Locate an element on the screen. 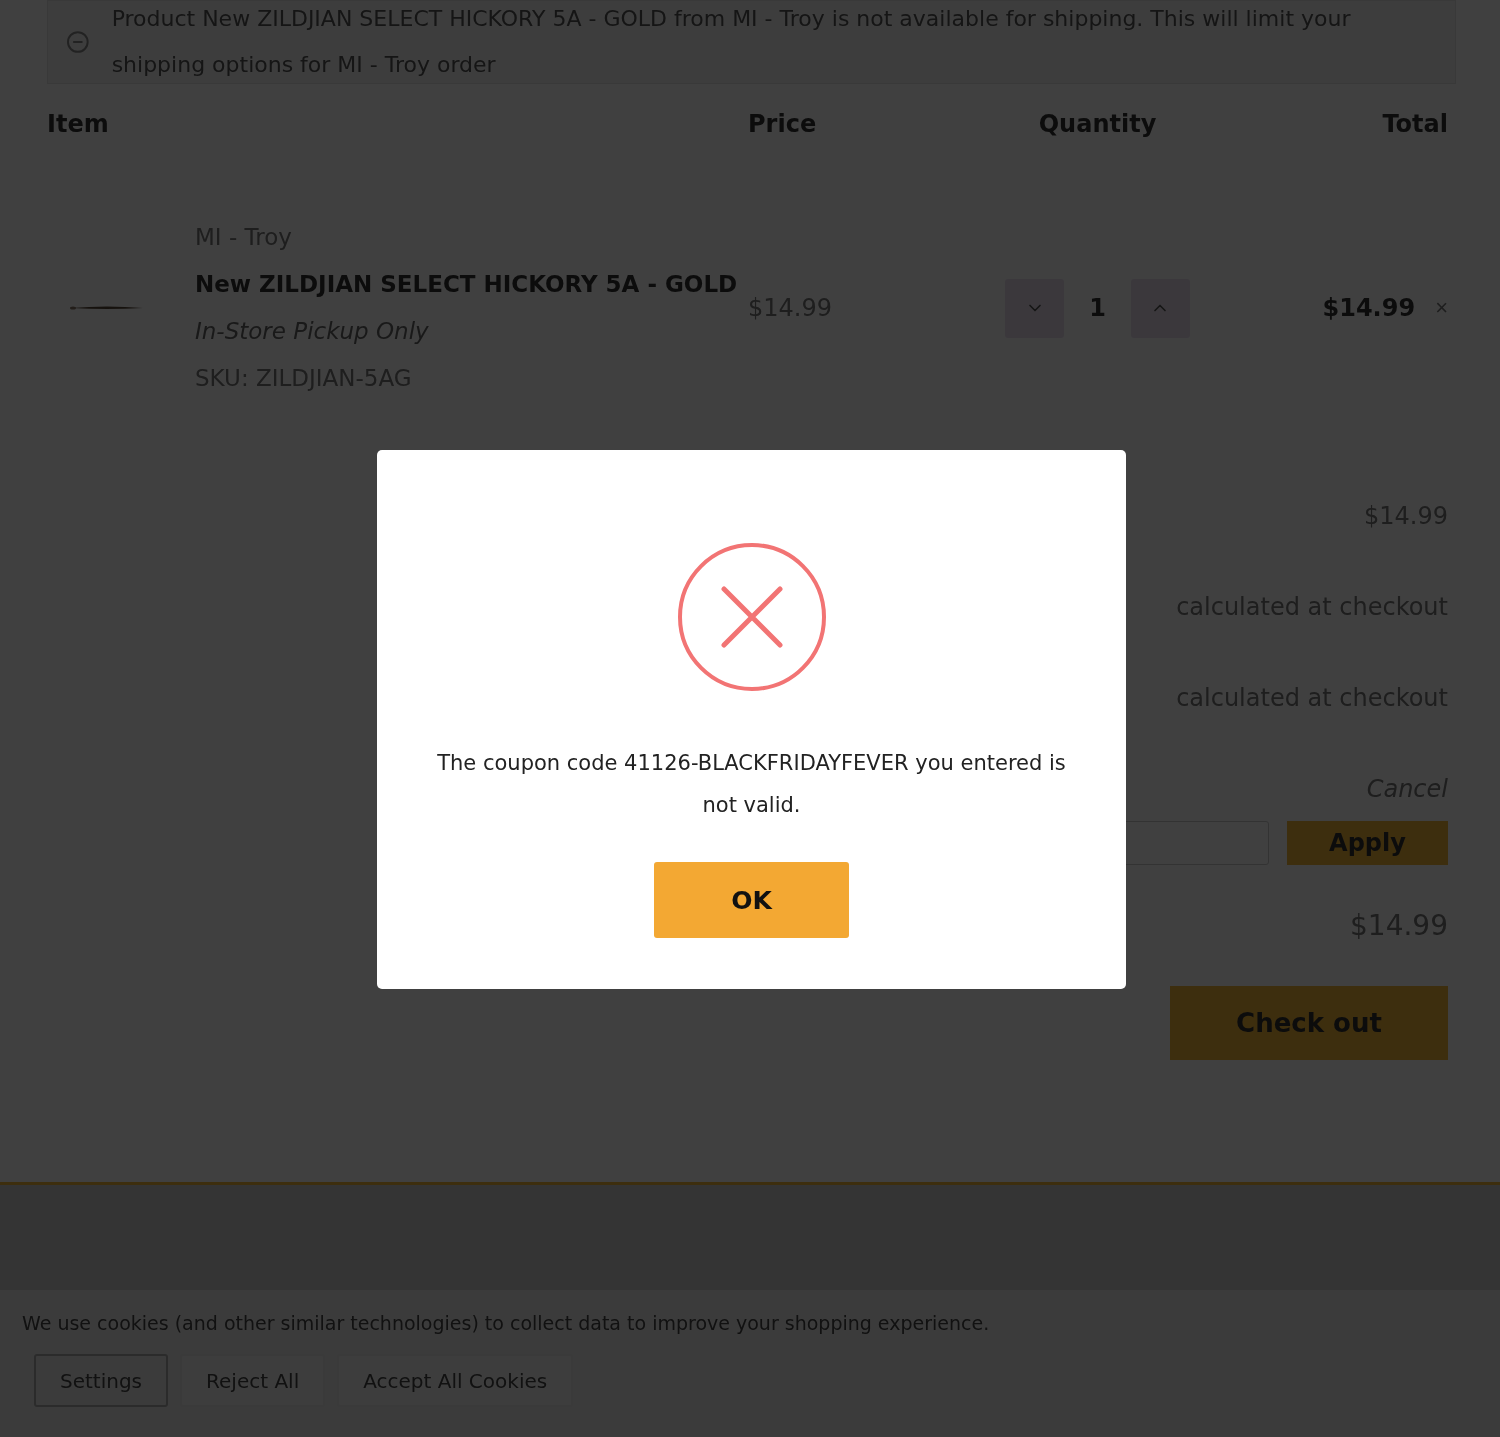 This screenshot has height=1437, width=1500. remove-button: × is located at coordinates (1441, 308).